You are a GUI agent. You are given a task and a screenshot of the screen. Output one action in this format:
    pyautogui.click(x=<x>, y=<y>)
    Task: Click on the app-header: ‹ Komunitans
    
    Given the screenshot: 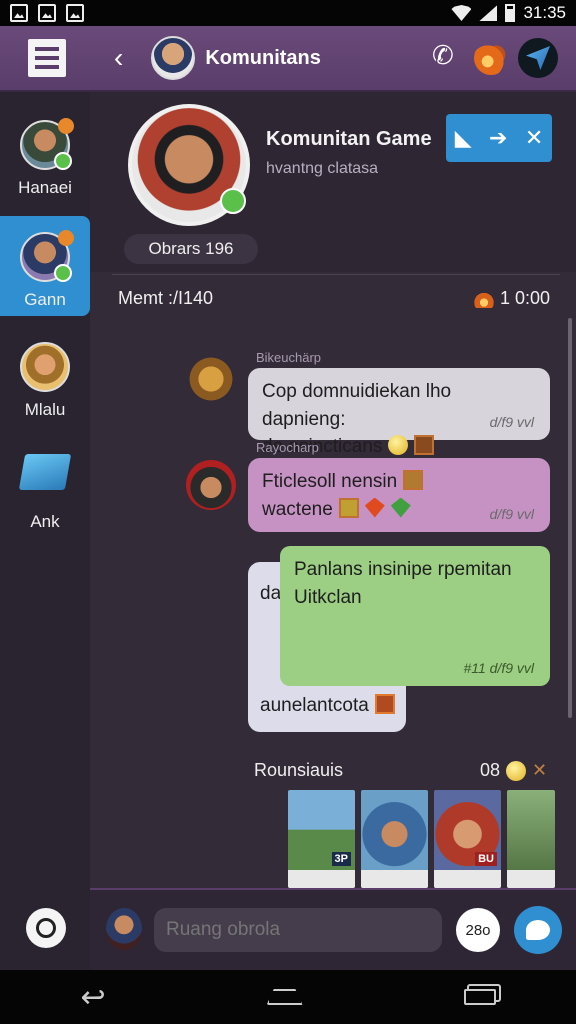 What is the action you would take?
    pyautogui.click(x=288, y=59)
    